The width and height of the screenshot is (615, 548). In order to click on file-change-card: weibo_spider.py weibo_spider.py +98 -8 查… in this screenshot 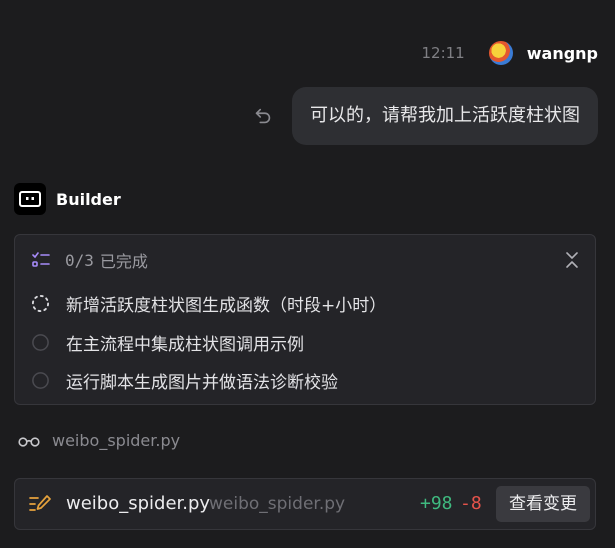, I will do `click(305, 504)`.